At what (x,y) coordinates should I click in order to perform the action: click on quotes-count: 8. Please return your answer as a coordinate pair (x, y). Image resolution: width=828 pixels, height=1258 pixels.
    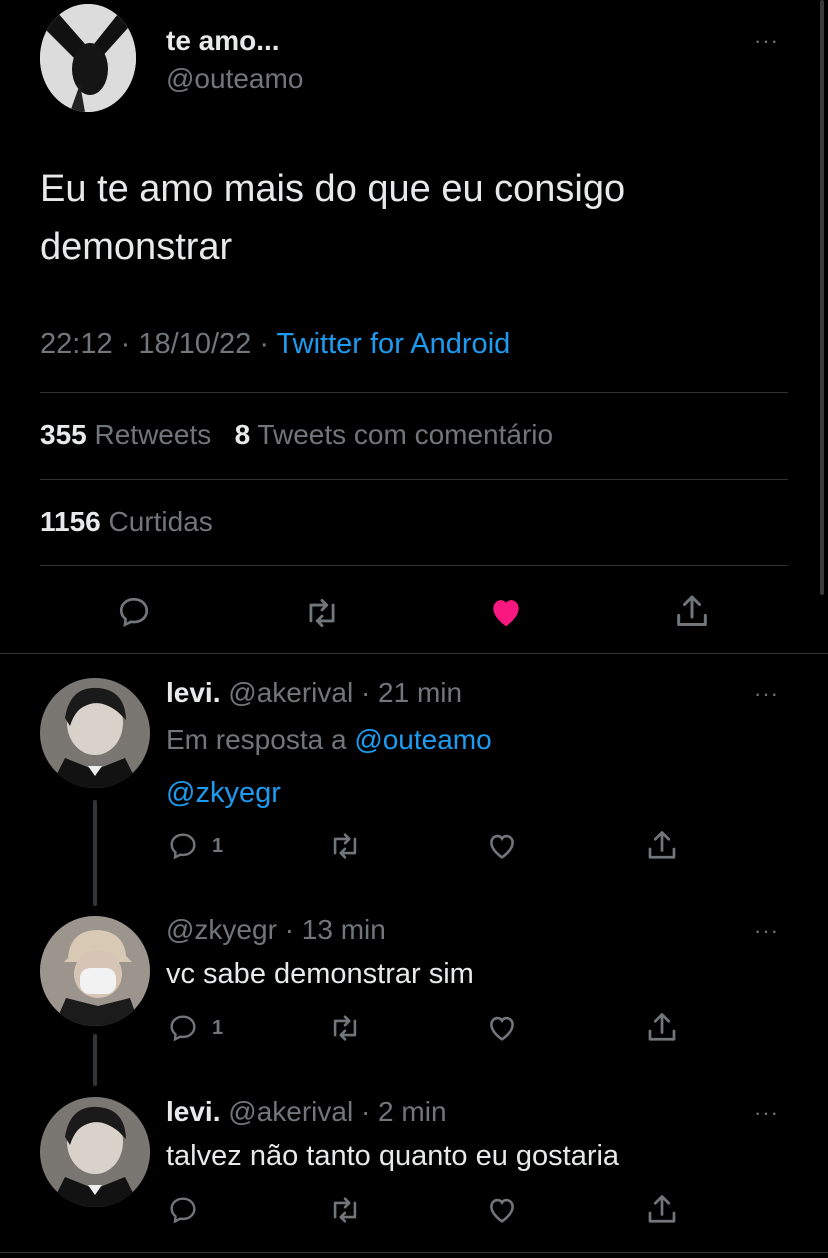
    Looking at the image, I should click on (242, 434).